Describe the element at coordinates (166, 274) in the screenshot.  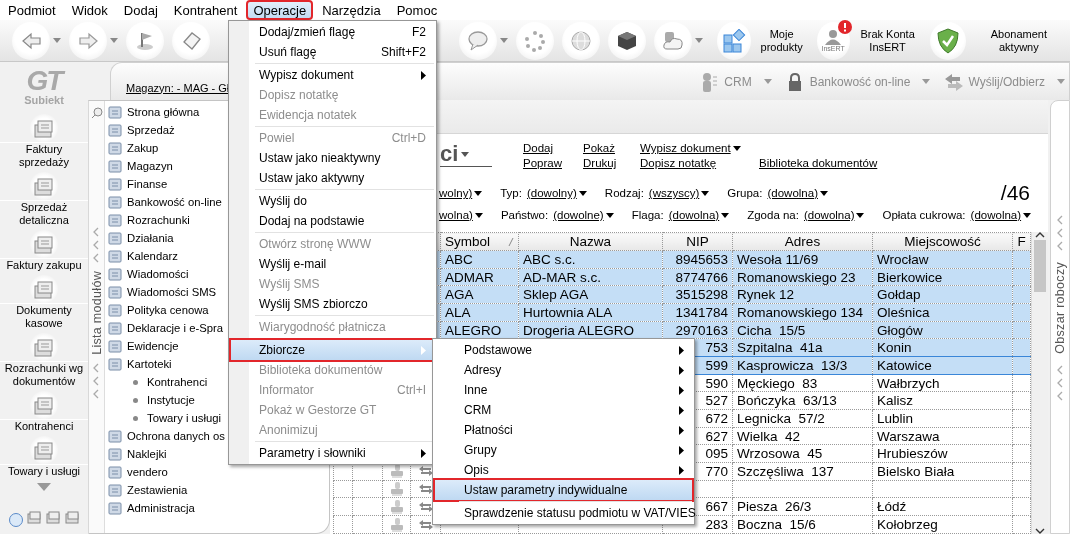
I see `module-item: Wiadomości` at that location.